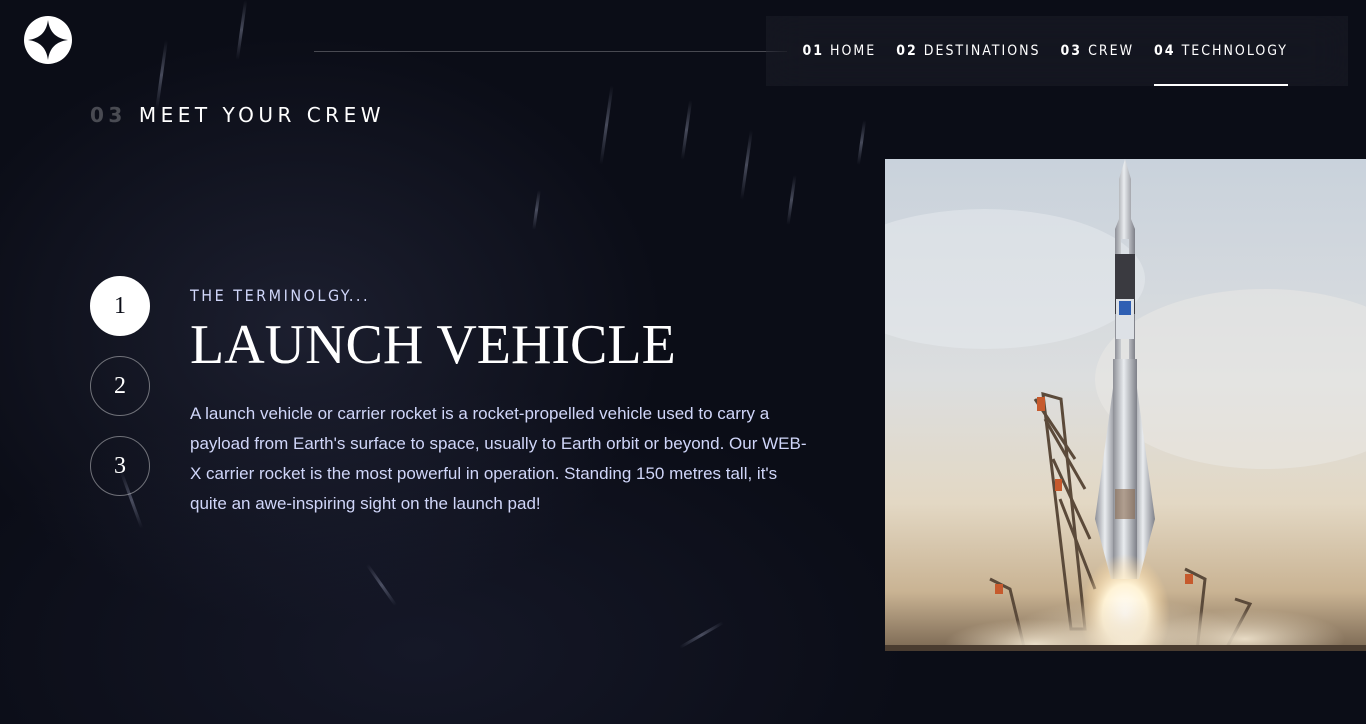 This screenshot has width=1366, height=724. I want to click on pager-button-2: 2, so click(120, 386).